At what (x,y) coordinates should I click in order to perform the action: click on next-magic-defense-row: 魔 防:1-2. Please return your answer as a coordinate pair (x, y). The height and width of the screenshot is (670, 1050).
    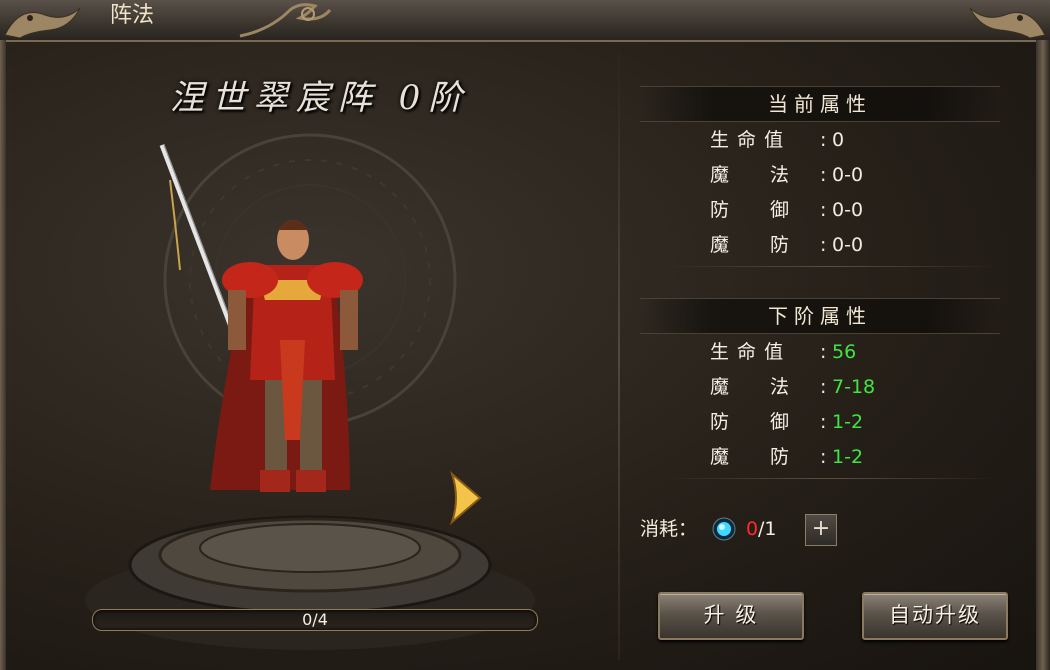
    Looking at the image, I should click on (786, 457).